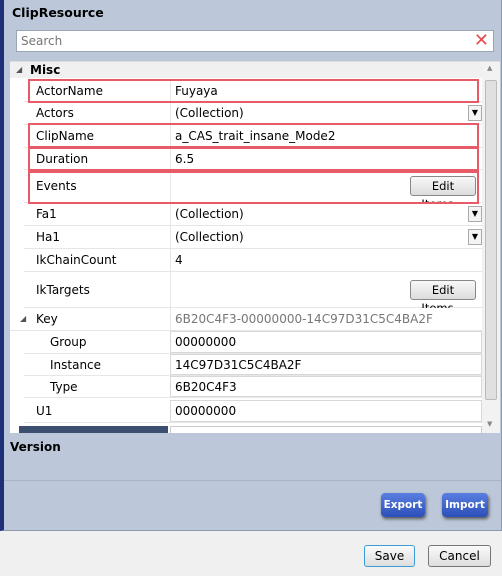  I want to click on property-value: 6B20C4F3-00000000-14C97D31C5C4BA2F, so click(326, 319).